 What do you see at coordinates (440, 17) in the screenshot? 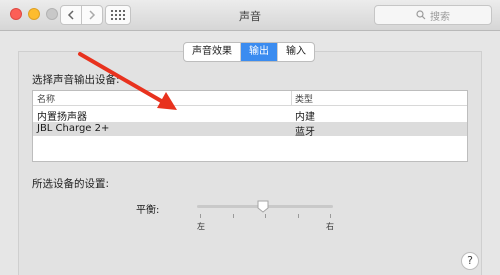
I see `search-placeholder: 搜索` at bounding box center [440, 17].